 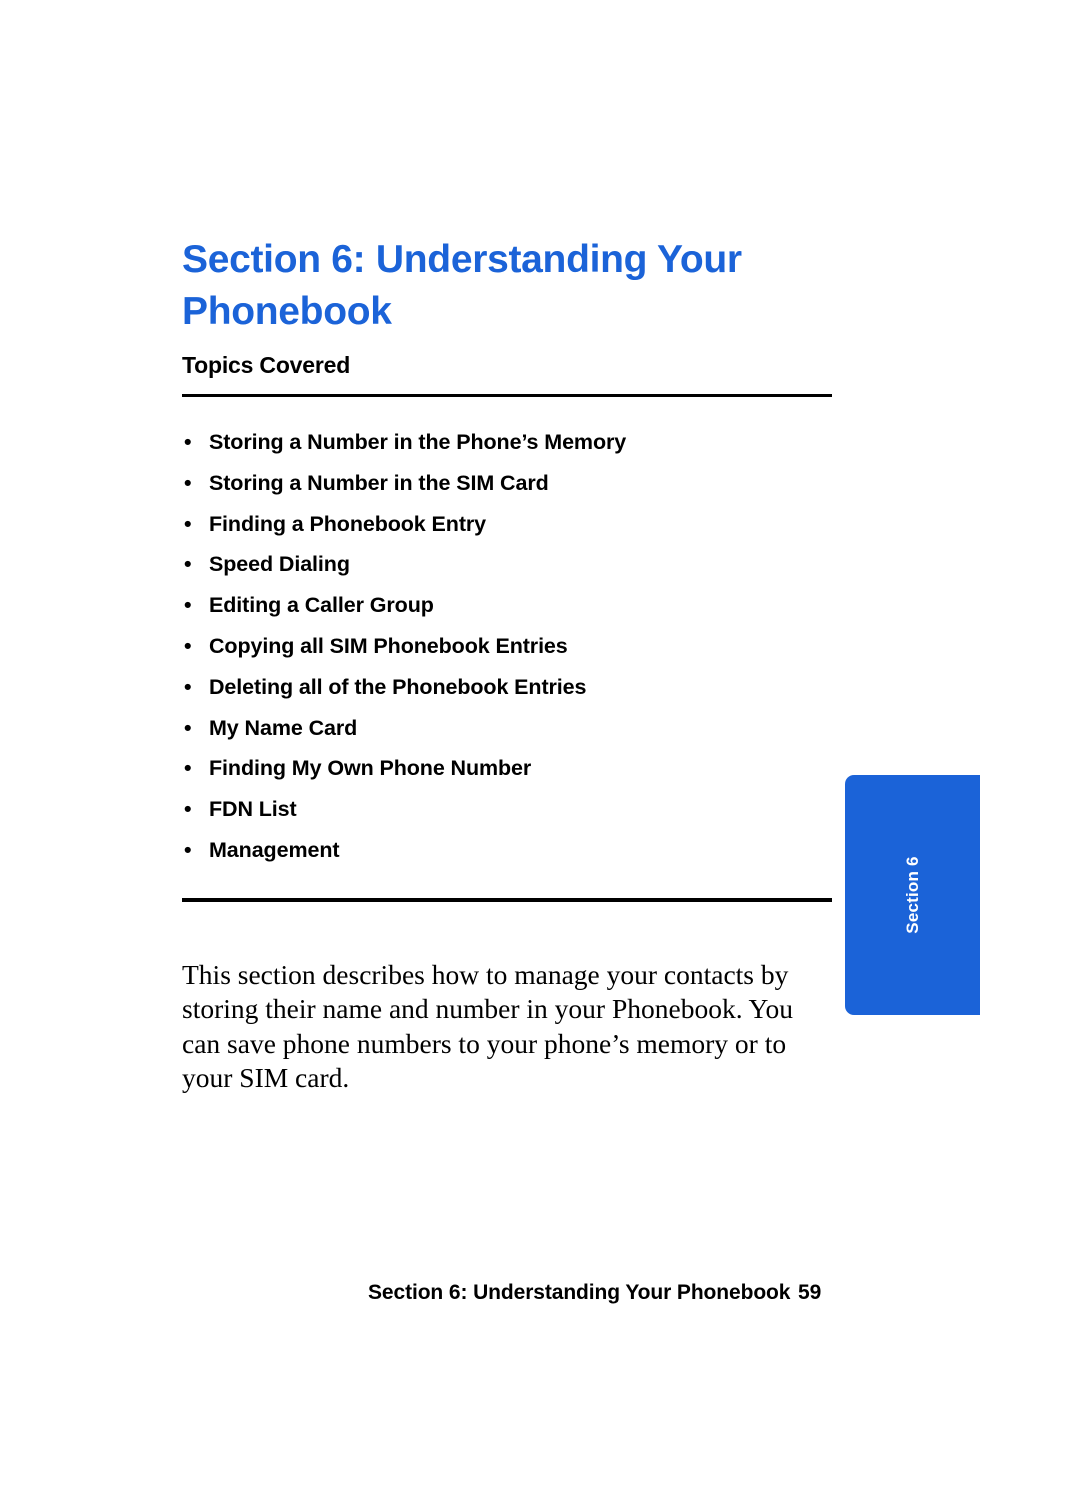 What do you see at coordinates (266, 365) in the screenshot?
I see `topics-covered-heading: Topics Covered` at bounding box center [266, 365].